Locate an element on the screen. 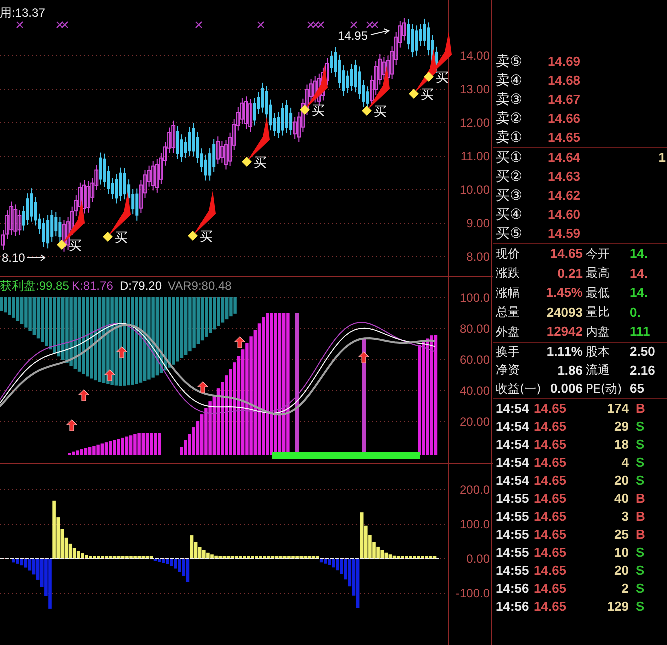 This screenshot has width=667, height=645. field-label: 最低 is located at coordinates (598, 292).